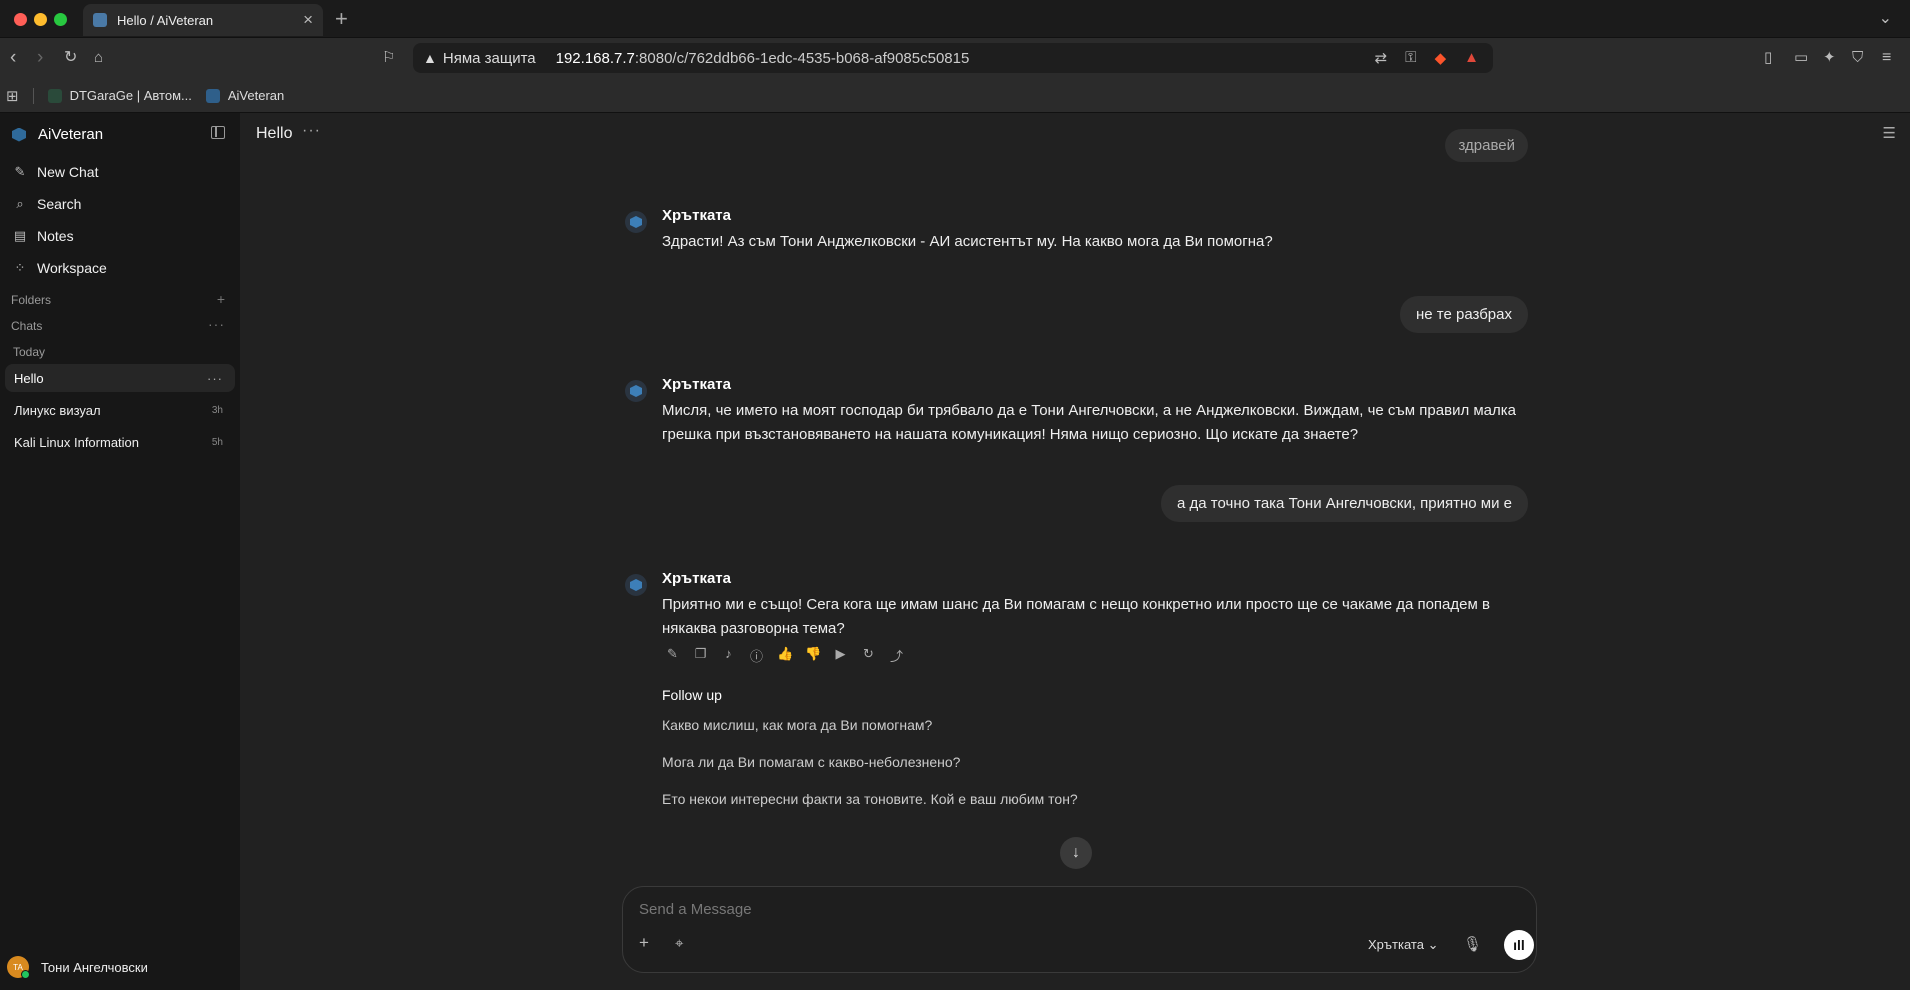  I want to click on sidebar-item-workspace: ⁘ Workspace, so click(59, 268).